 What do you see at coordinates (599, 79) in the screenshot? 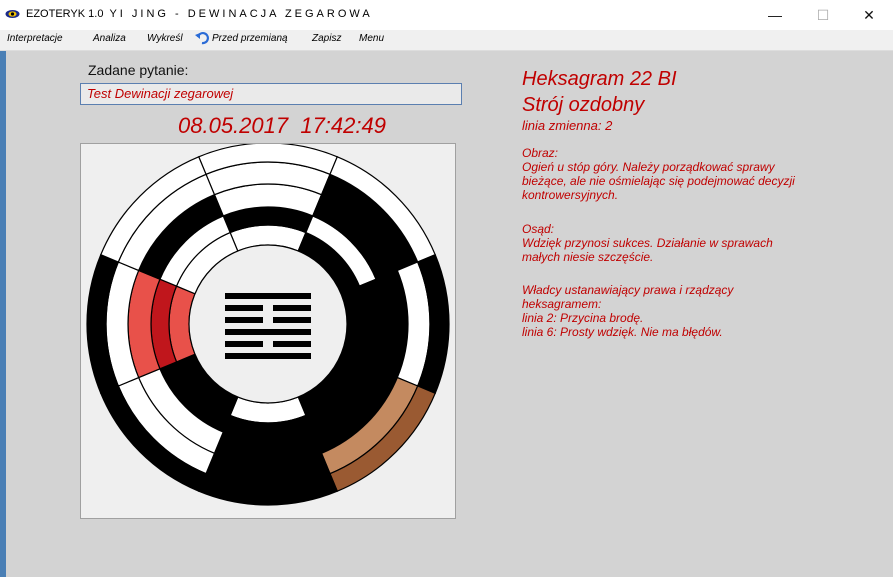
I see `hexagram-title: Heksagram 22 BI` at bounding box center [599, 79].